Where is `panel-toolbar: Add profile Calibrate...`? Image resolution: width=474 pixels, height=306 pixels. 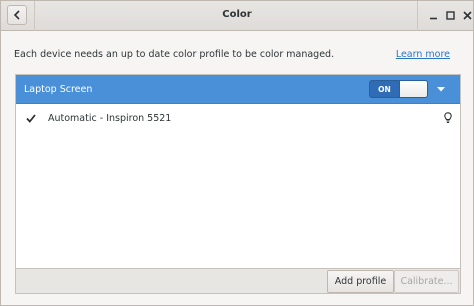
panel-toolbar: Add profile Calibrate... is located at coordinates (238, 280).